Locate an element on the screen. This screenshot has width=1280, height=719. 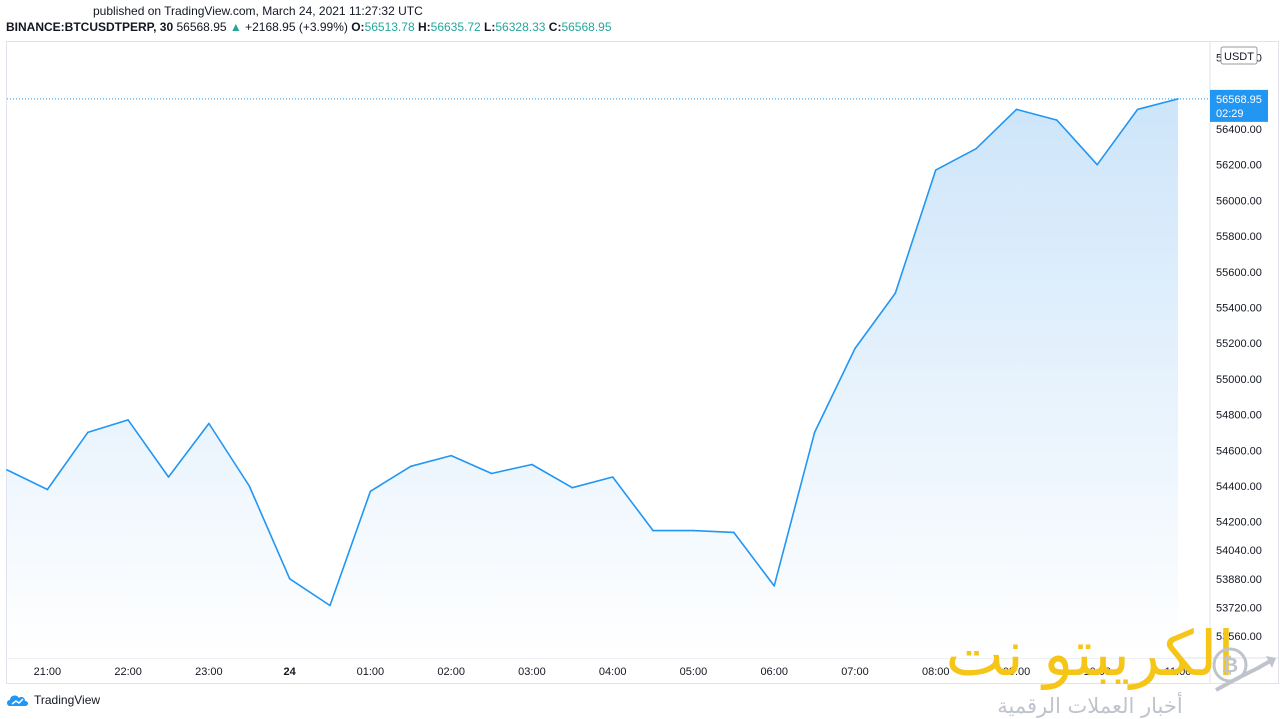
price-point-02:00 is located at coordinates (451, 455).